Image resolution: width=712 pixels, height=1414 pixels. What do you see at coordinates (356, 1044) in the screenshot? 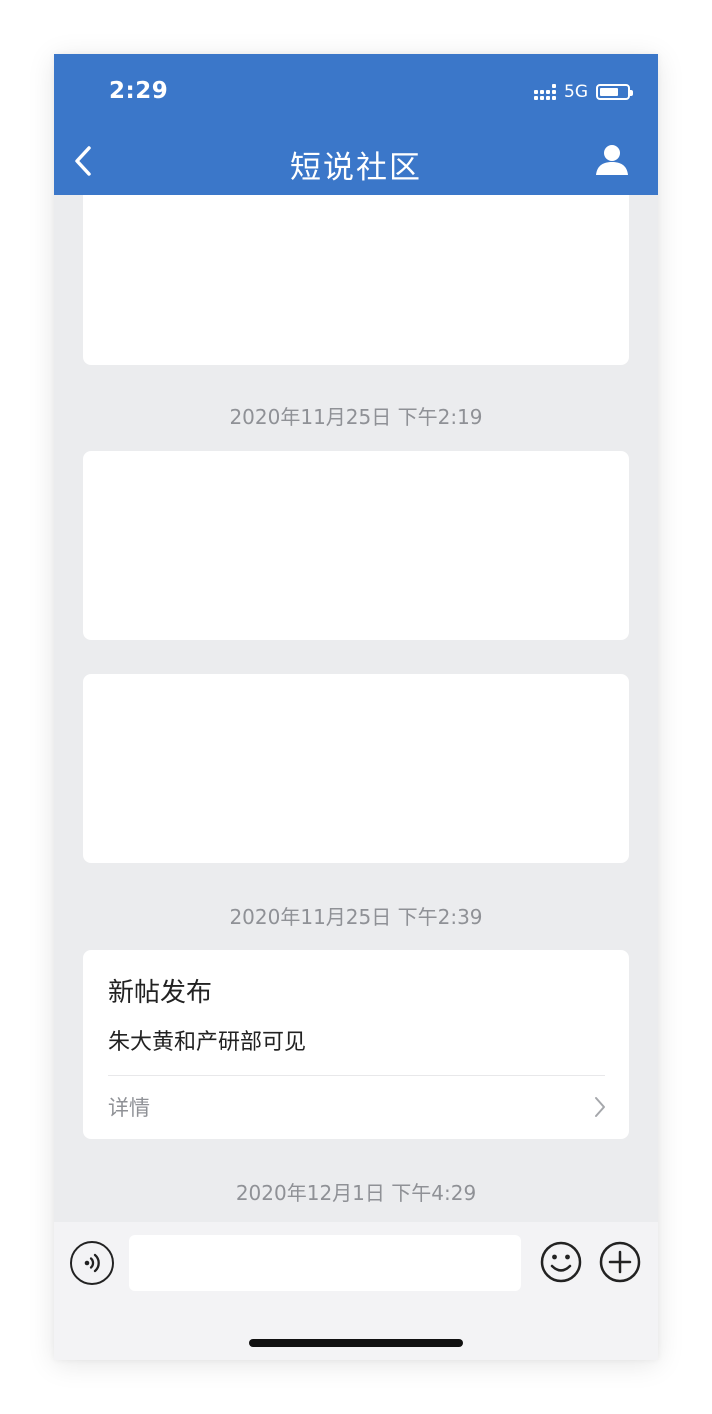
I see `post-card: 新帖发布 朱大黄和产研部可见 详情` at bounding box center [356, 1044].